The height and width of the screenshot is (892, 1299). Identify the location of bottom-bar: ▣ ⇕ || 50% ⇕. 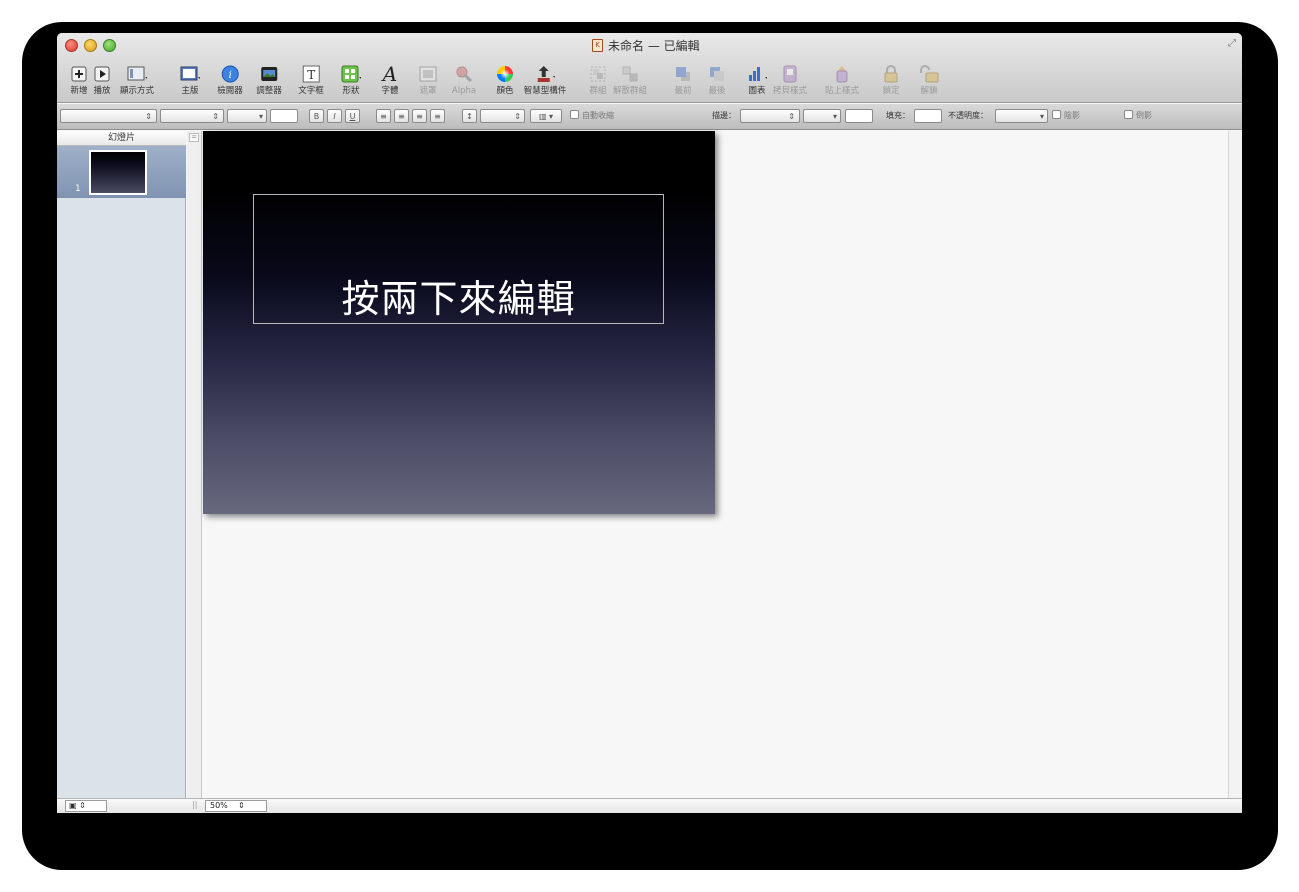
(649, 805).